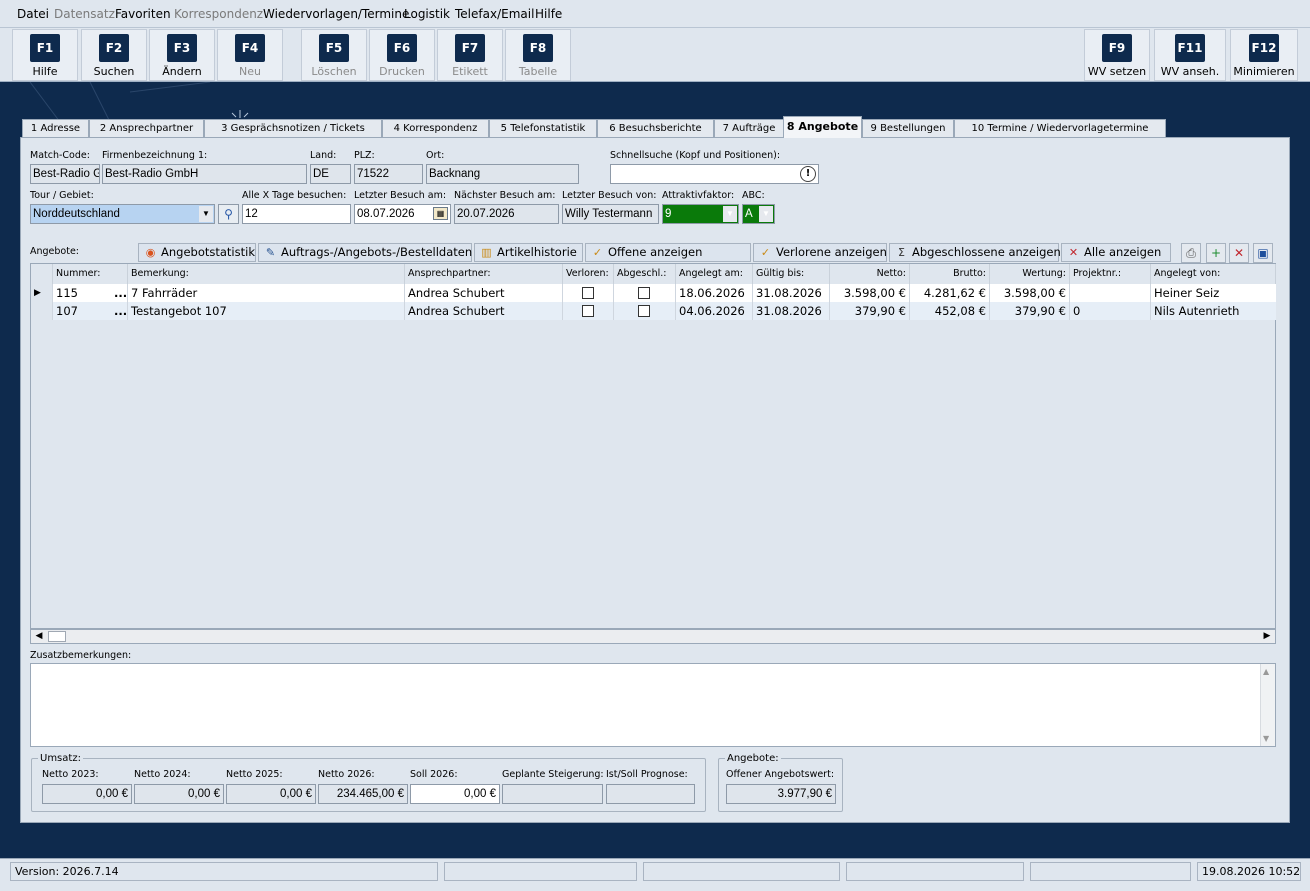 This screenshot has width=1310, height=891. What do you see at coordinates (294, 195) in the screenshot?
I see `tage-label: Alle X Tage besuchen:` at bounding box center [294, 195].